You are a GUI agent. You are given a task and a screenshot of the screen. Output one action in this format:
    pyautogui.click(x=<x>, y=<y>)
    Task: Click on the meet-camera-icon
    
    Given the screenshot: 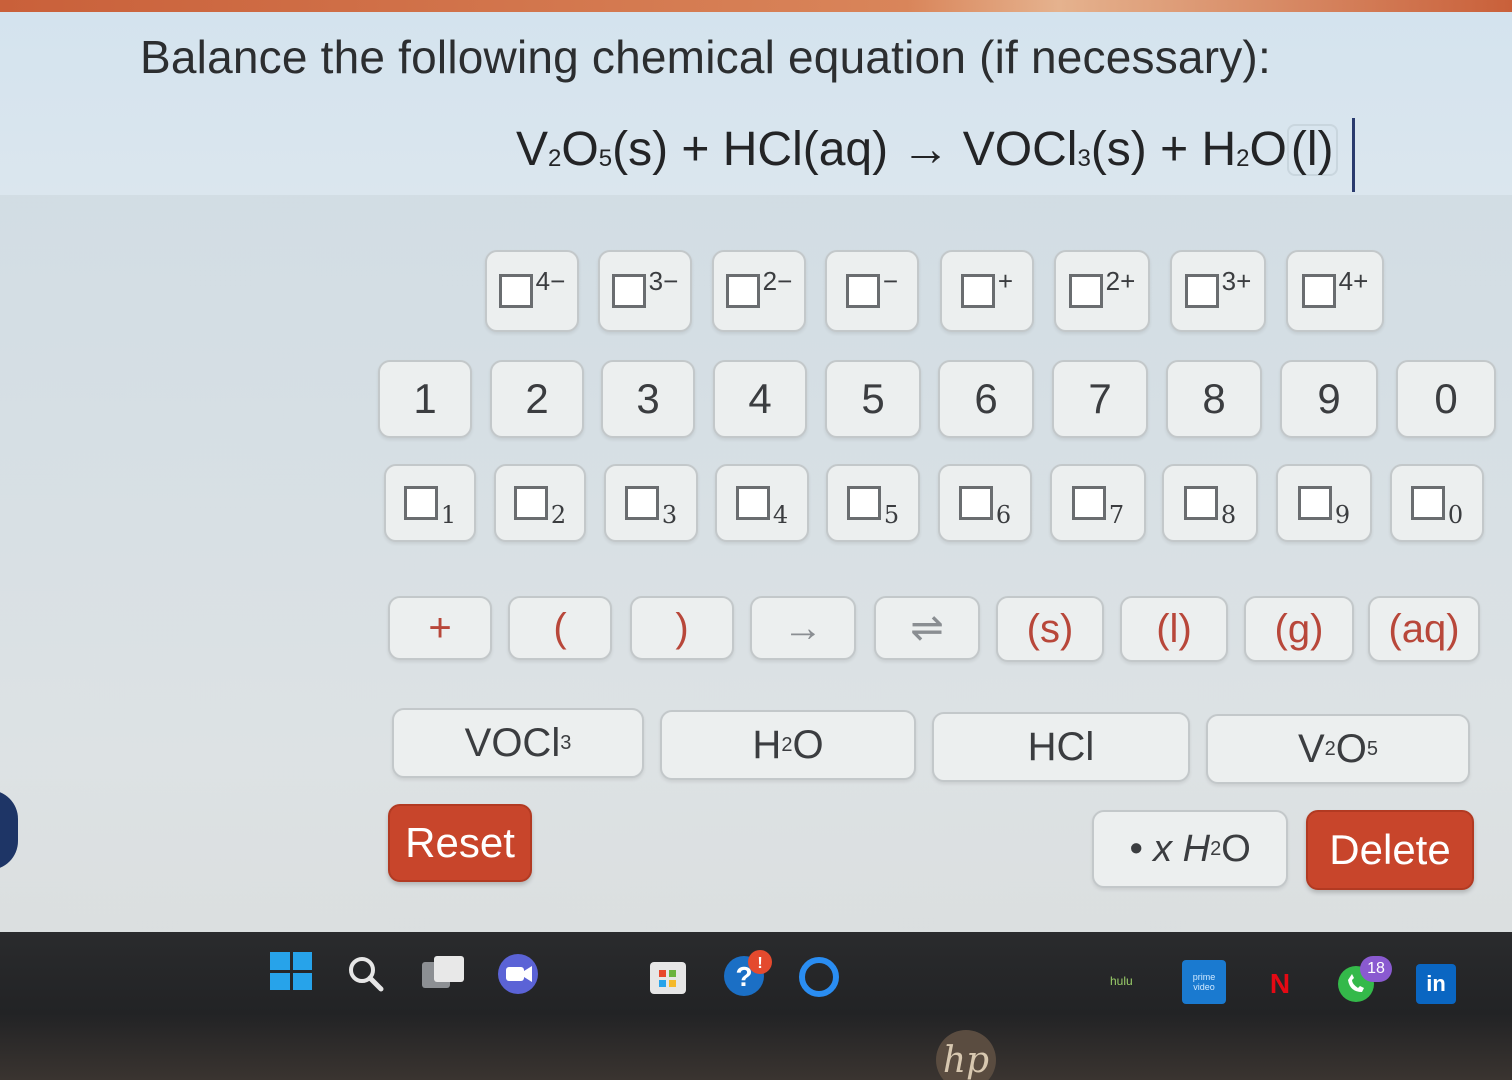 What is the action you would take?
    pyautogui.click(x=518, y=974)
    